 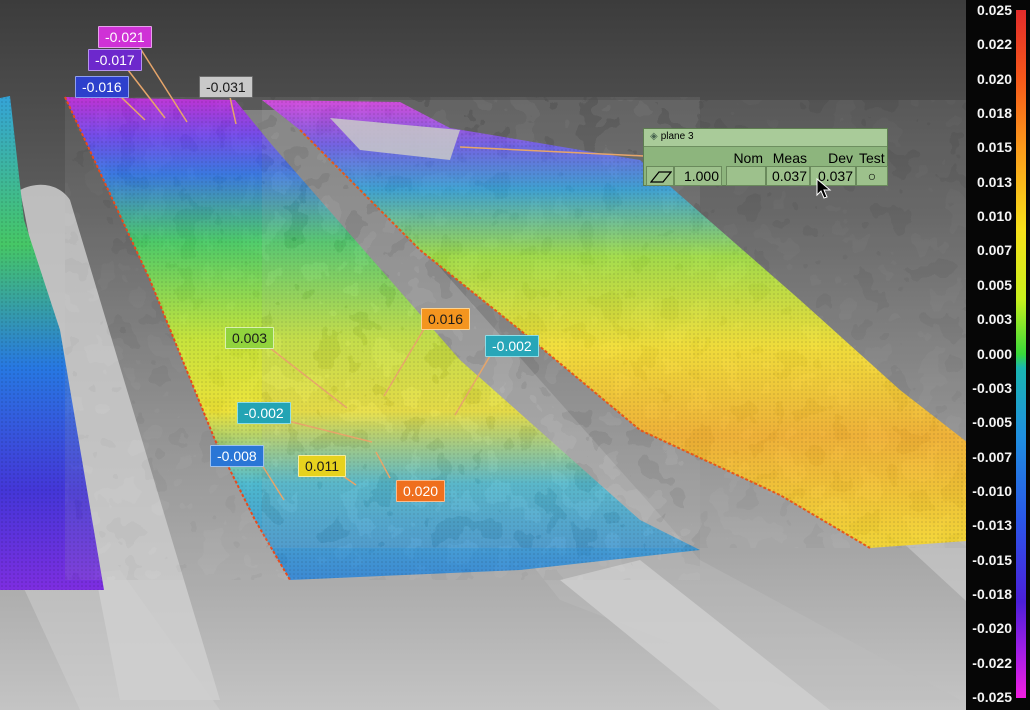 What do you see at coordinates (992, 697) in the screenshot?
I see `color-scale-tick: -0.025` at bounding box center [992, 697].